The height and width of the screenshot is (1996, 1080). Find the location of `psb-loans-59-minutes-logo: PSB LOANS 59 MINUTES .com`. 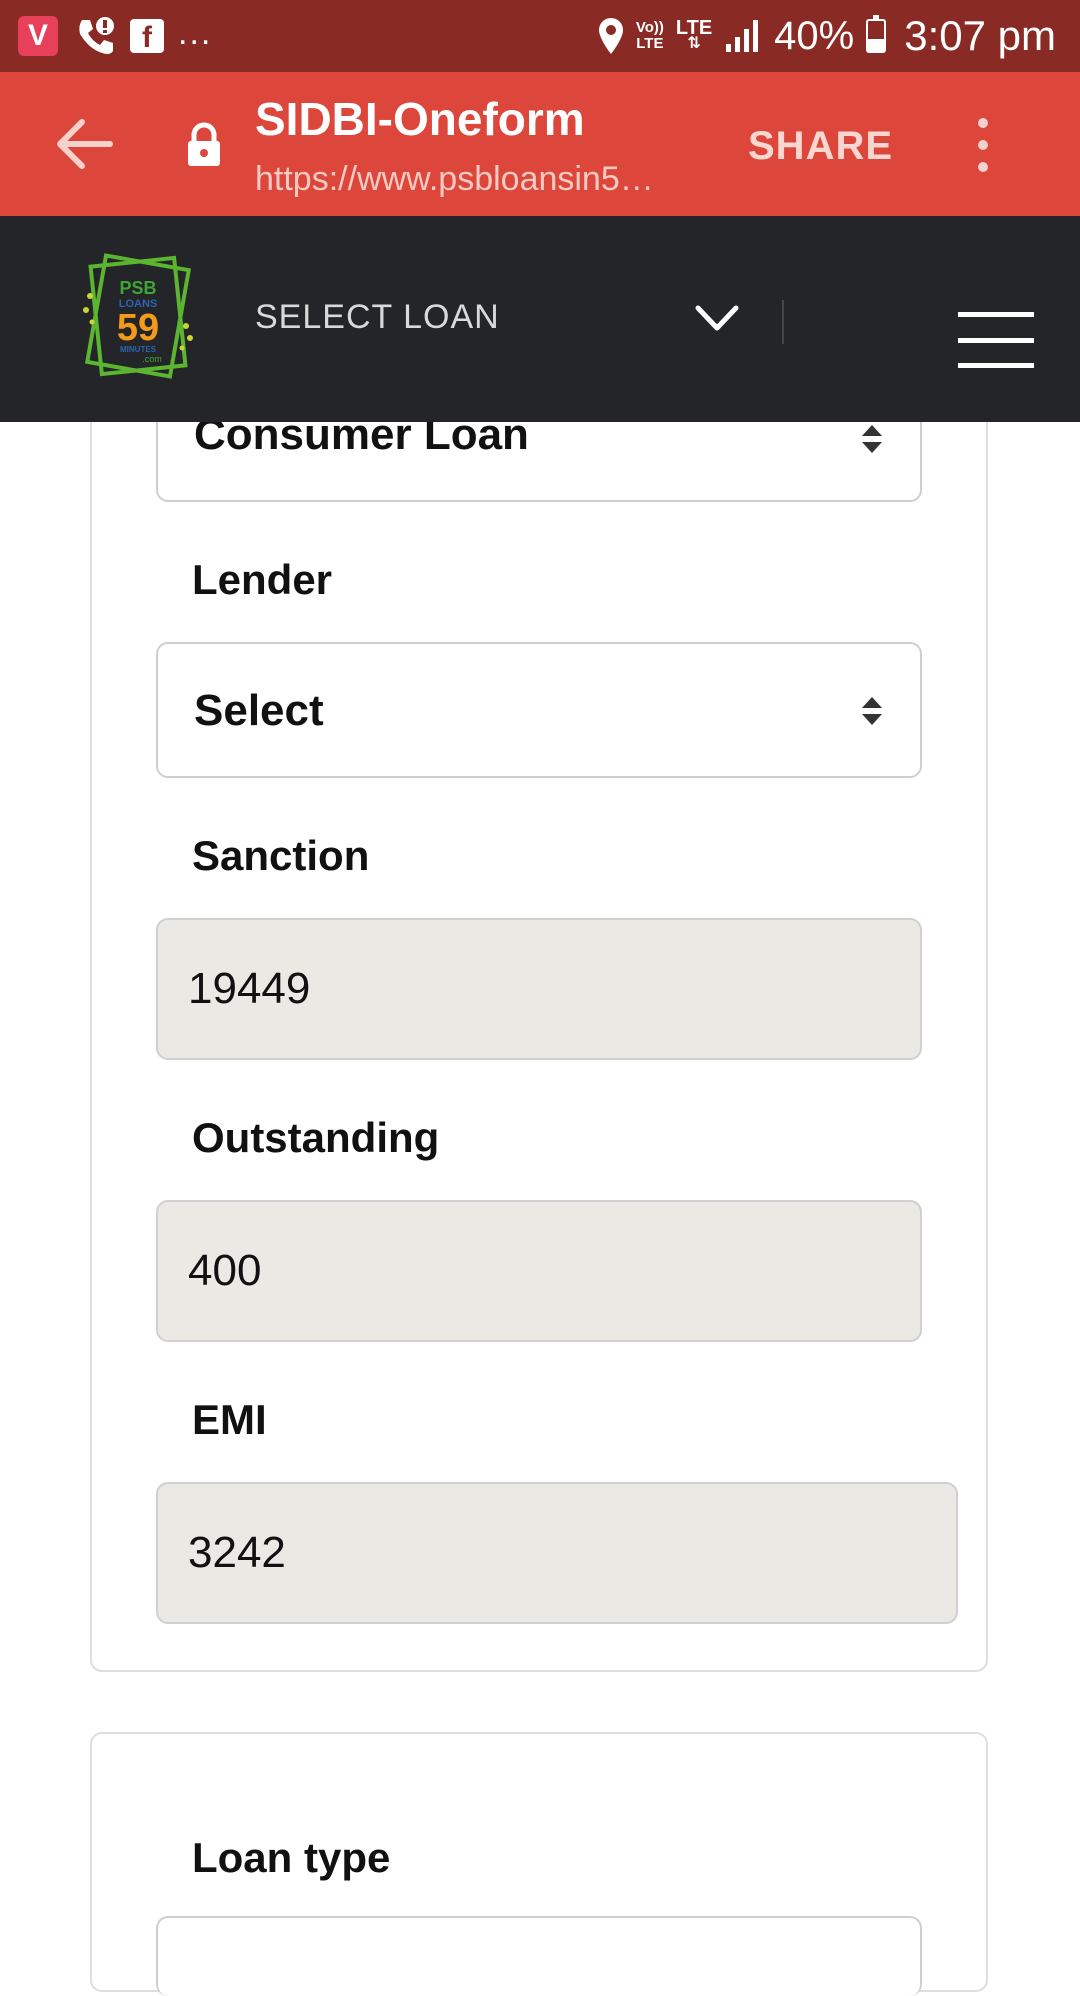

psb-loans-59-minutes-logo: PSB LOANS 59 MINUTES .com is located at coordinates (138, 317).